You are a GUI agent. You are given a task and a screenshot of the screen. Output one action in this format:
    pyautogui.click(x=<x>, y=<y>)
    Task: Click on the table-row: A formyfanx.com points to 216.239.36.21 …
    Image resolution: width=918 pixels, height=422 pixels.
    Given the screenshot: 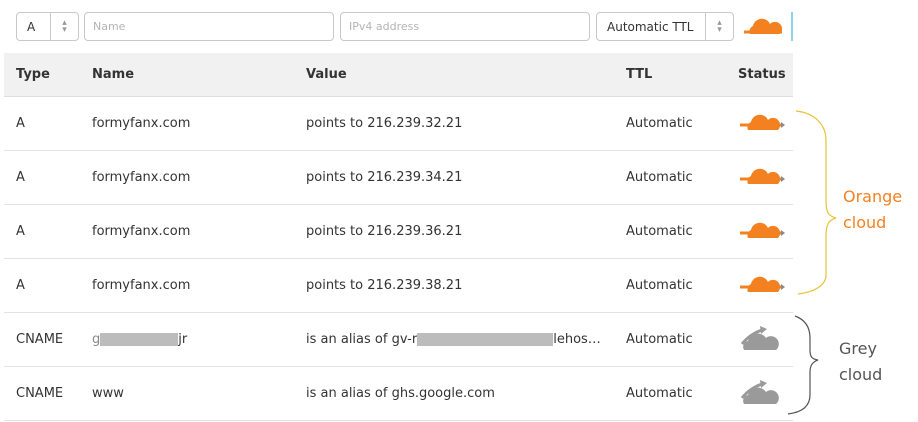 What is the action you would take?
    pyautogui.click(x=398, y=232)
    